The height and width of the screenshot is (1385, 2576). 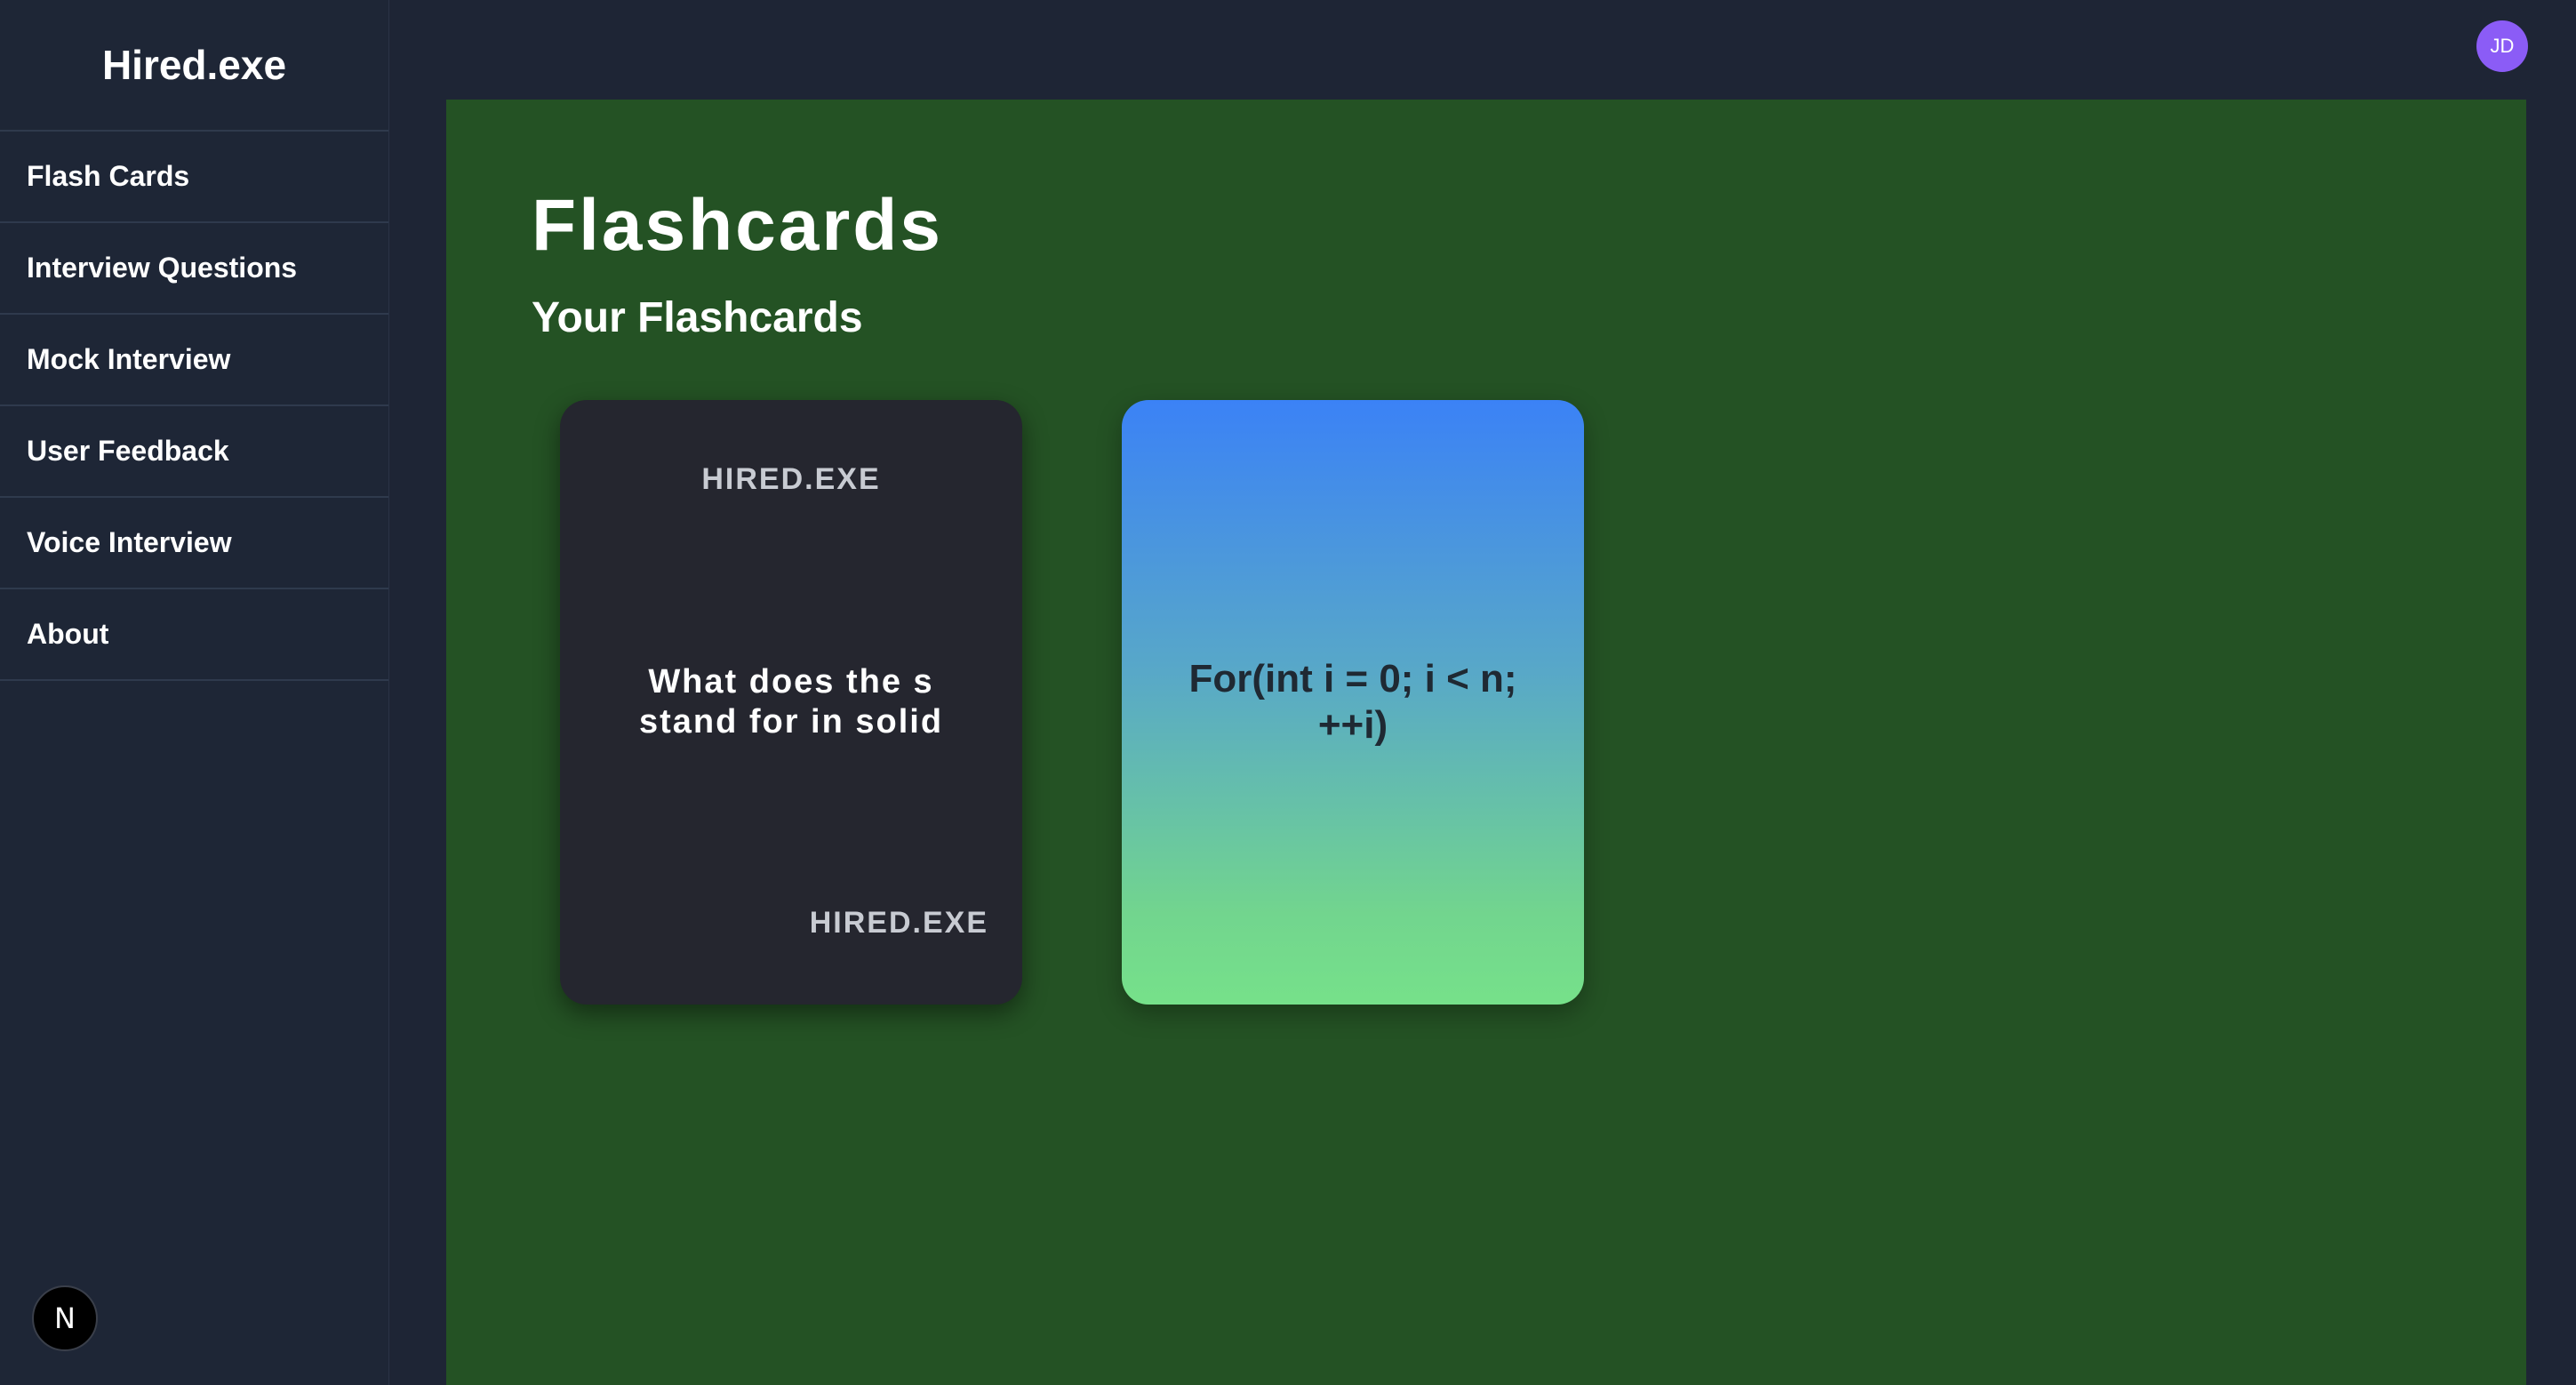 I want to click on user-avatar: JD, so click(x=2502, y=46).